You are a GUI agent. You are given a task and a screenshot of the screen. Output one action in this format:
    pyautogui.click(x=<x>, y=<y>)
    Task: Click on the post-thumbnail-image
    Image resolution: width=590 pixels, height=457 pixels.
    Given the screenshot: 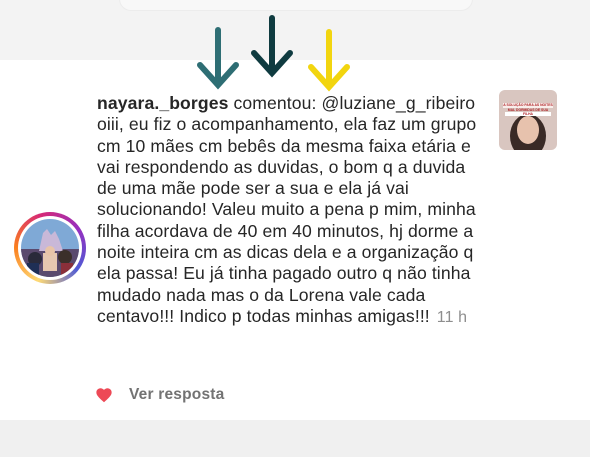 What is the action you would take?
    pyautogui.click(x=528, y=120)
    